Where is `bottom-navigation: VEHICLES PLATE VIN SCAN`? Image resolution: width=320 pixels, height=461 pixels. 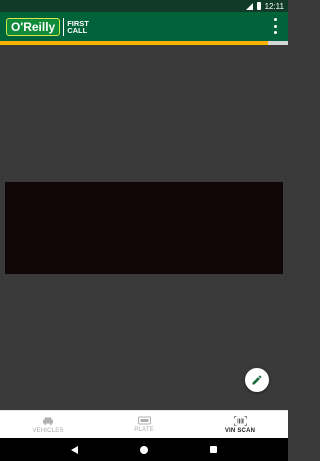 bottom-navigation: VEHICLES PLATE VIN SCAN is located at coordinates (144, 424).